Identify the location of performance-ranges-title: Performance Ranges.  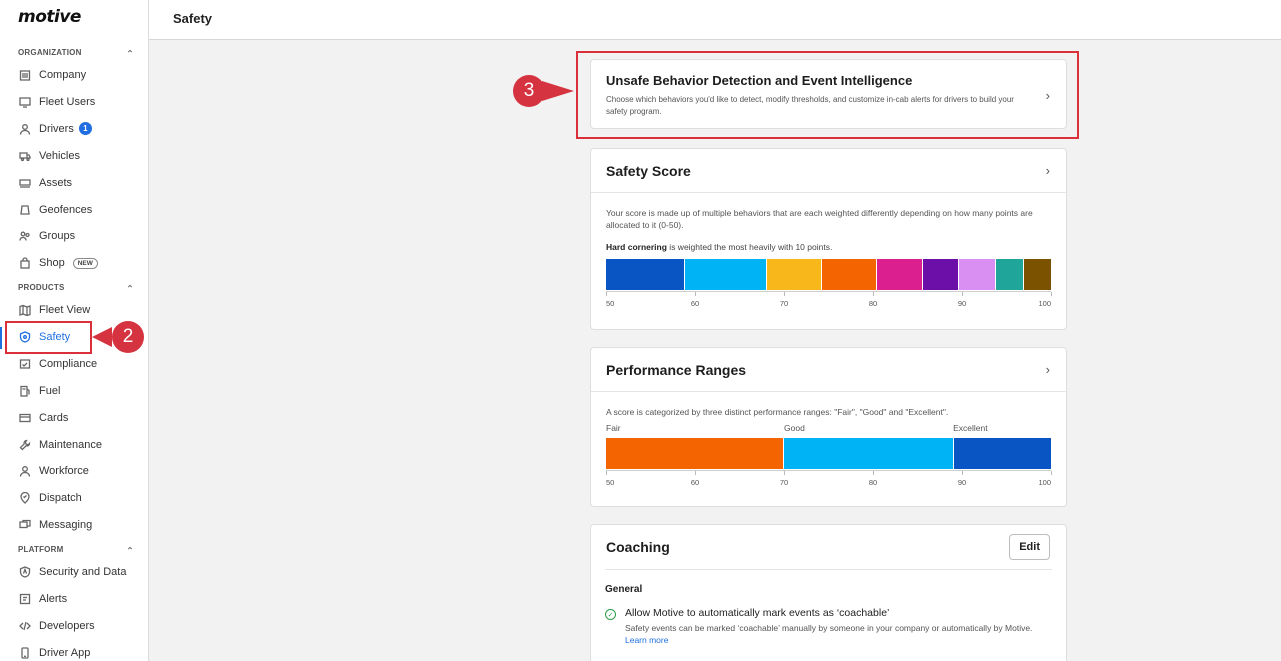
(676, 369).